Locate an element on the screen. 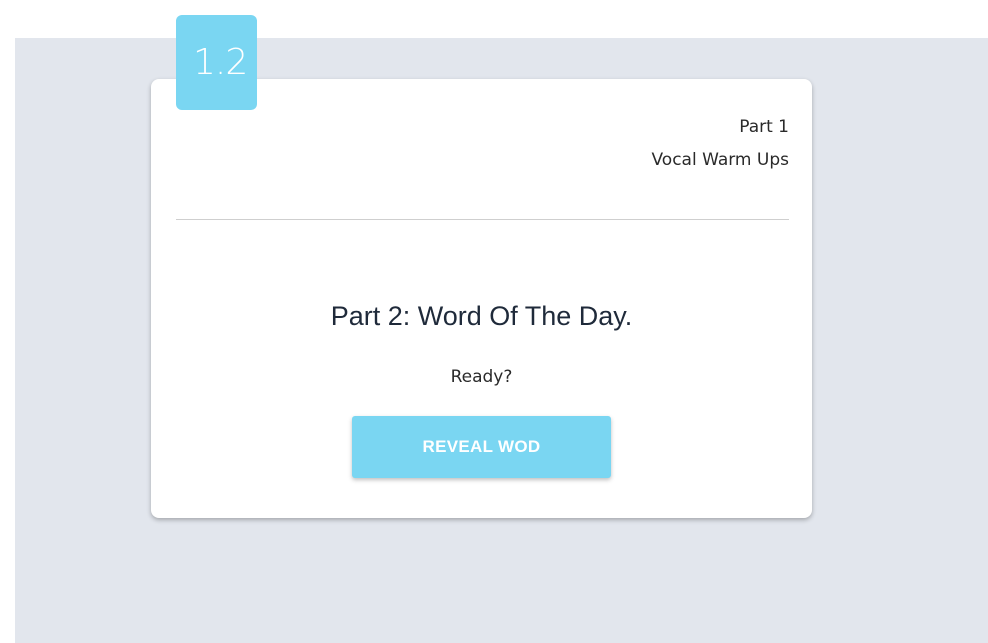 The image size is (988, 643). step-number-badge: 1.2 is located at coordinates (216, 62).